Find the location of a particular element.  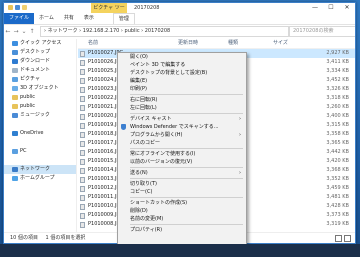

back-arrow-icon: ← is located at coordinates (8, 31).